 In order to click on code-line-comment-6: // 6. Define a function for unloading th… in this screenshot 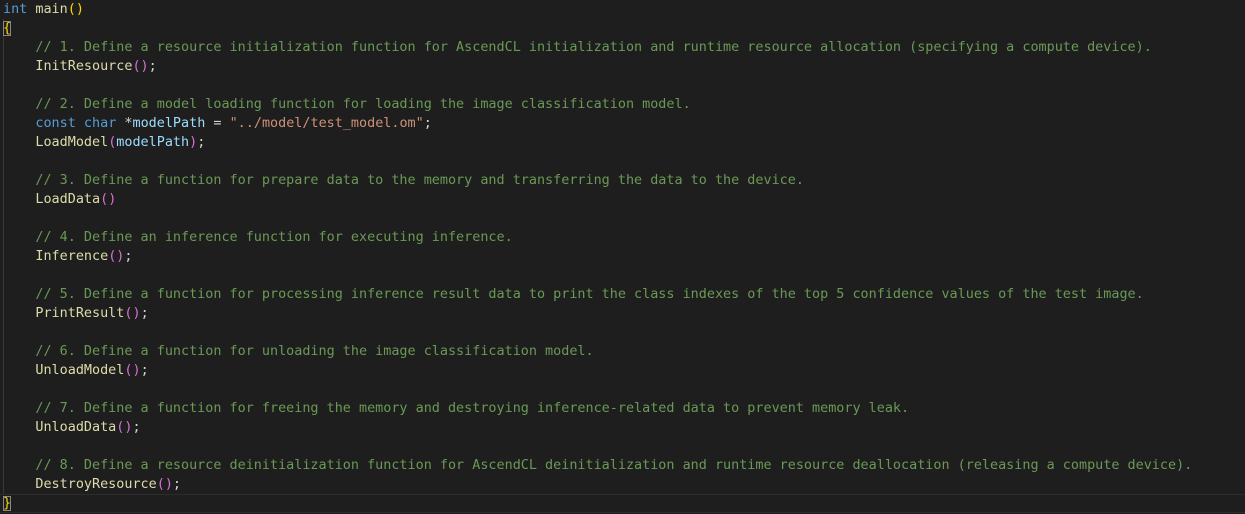, I will do `click(622, 351)`.